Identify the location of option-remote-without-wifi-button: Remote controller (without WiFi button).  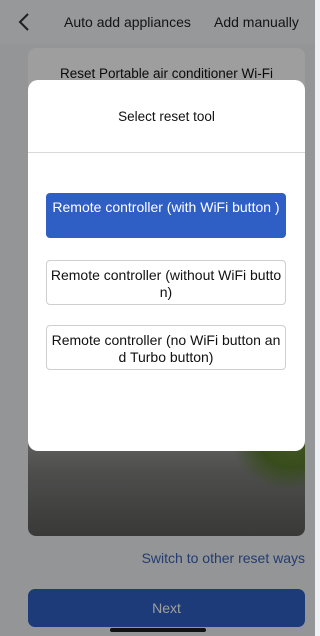
(166, 282).